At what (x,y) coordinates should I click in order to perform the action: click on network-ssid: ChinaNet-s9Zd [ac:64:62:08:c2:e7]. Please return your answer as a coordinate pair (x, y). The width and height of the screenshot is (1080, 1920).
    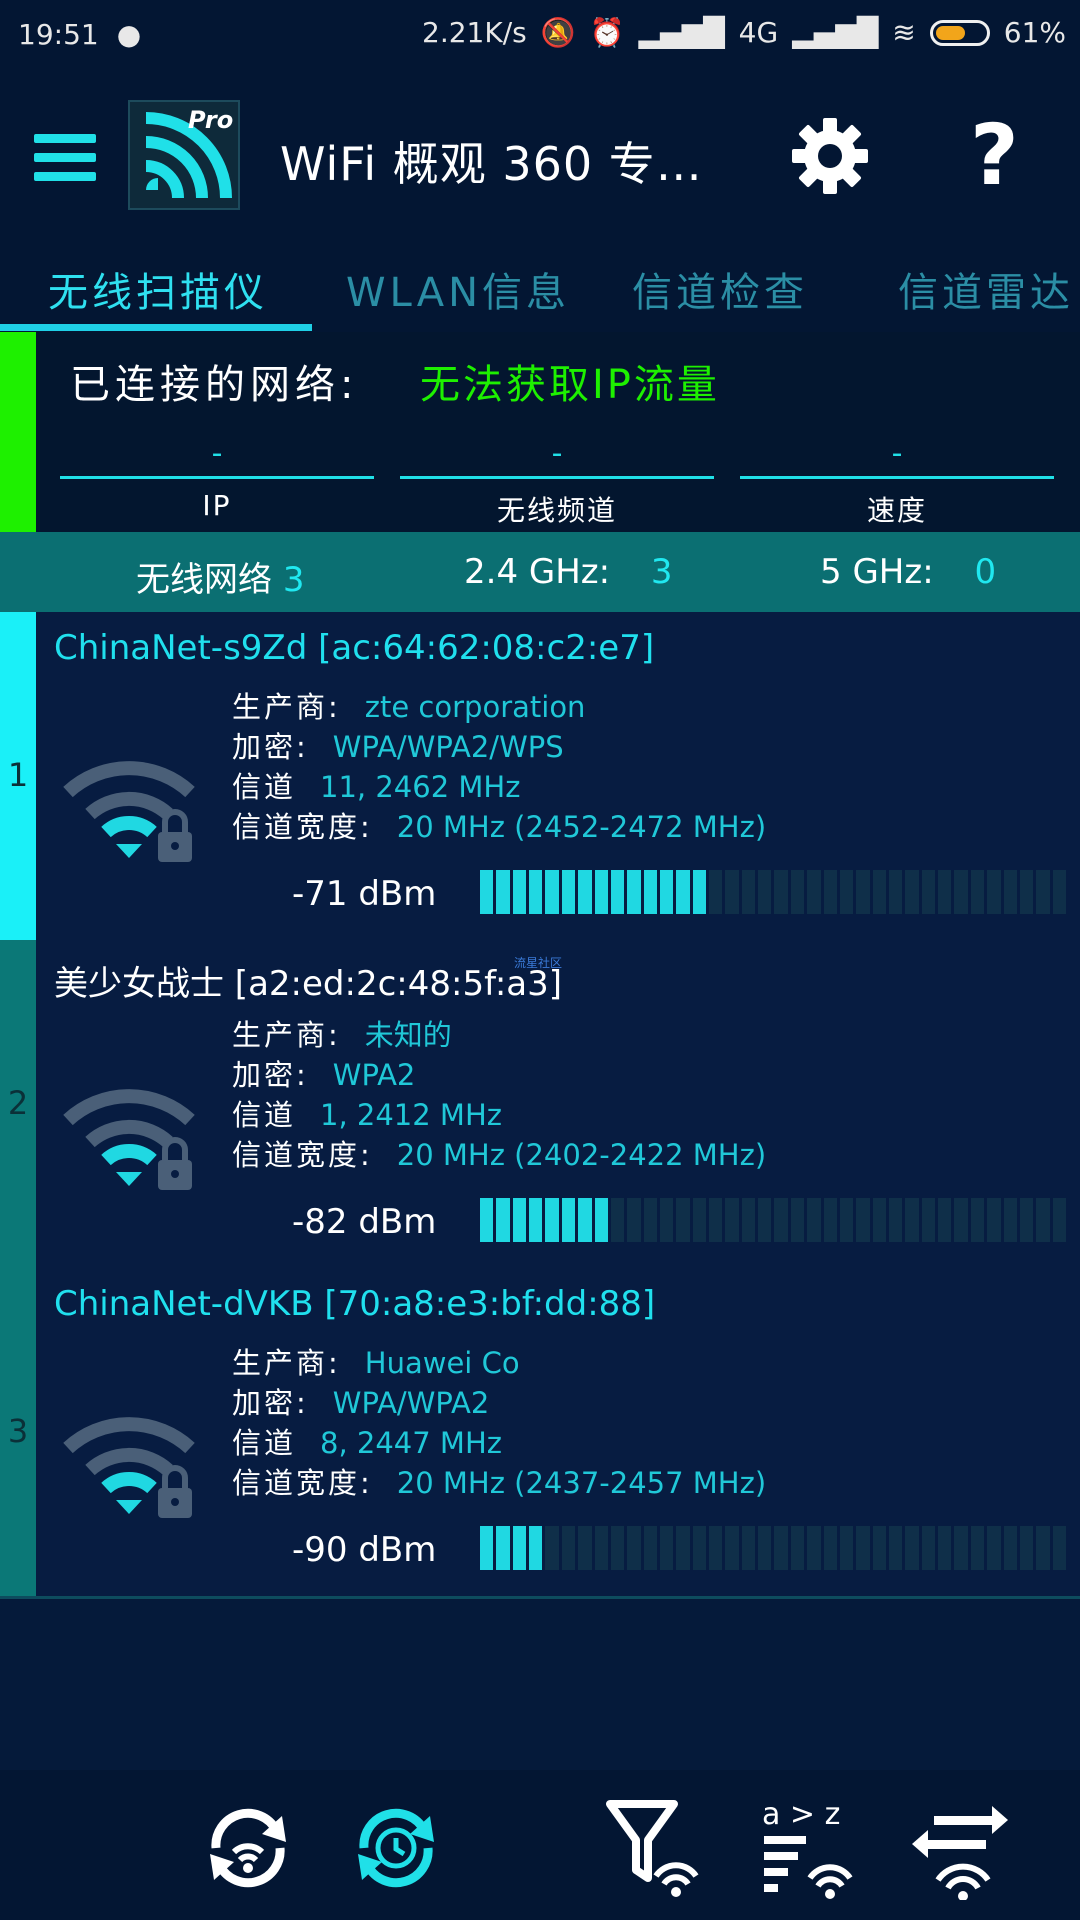
    Looking at the image, I should click on (354, 648).